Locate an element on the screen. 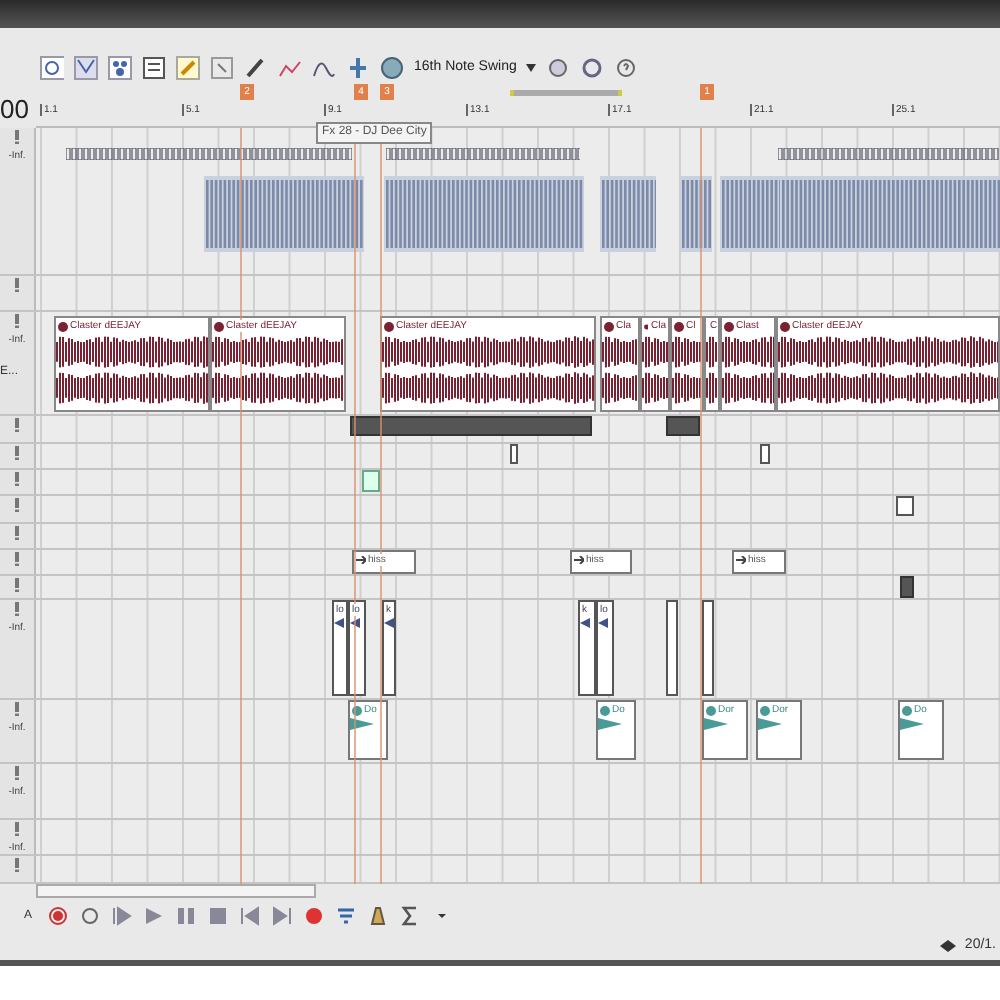 The width and height of the screenshot is (1000, 1000). stop-icon is located at coordinates (218, 916).